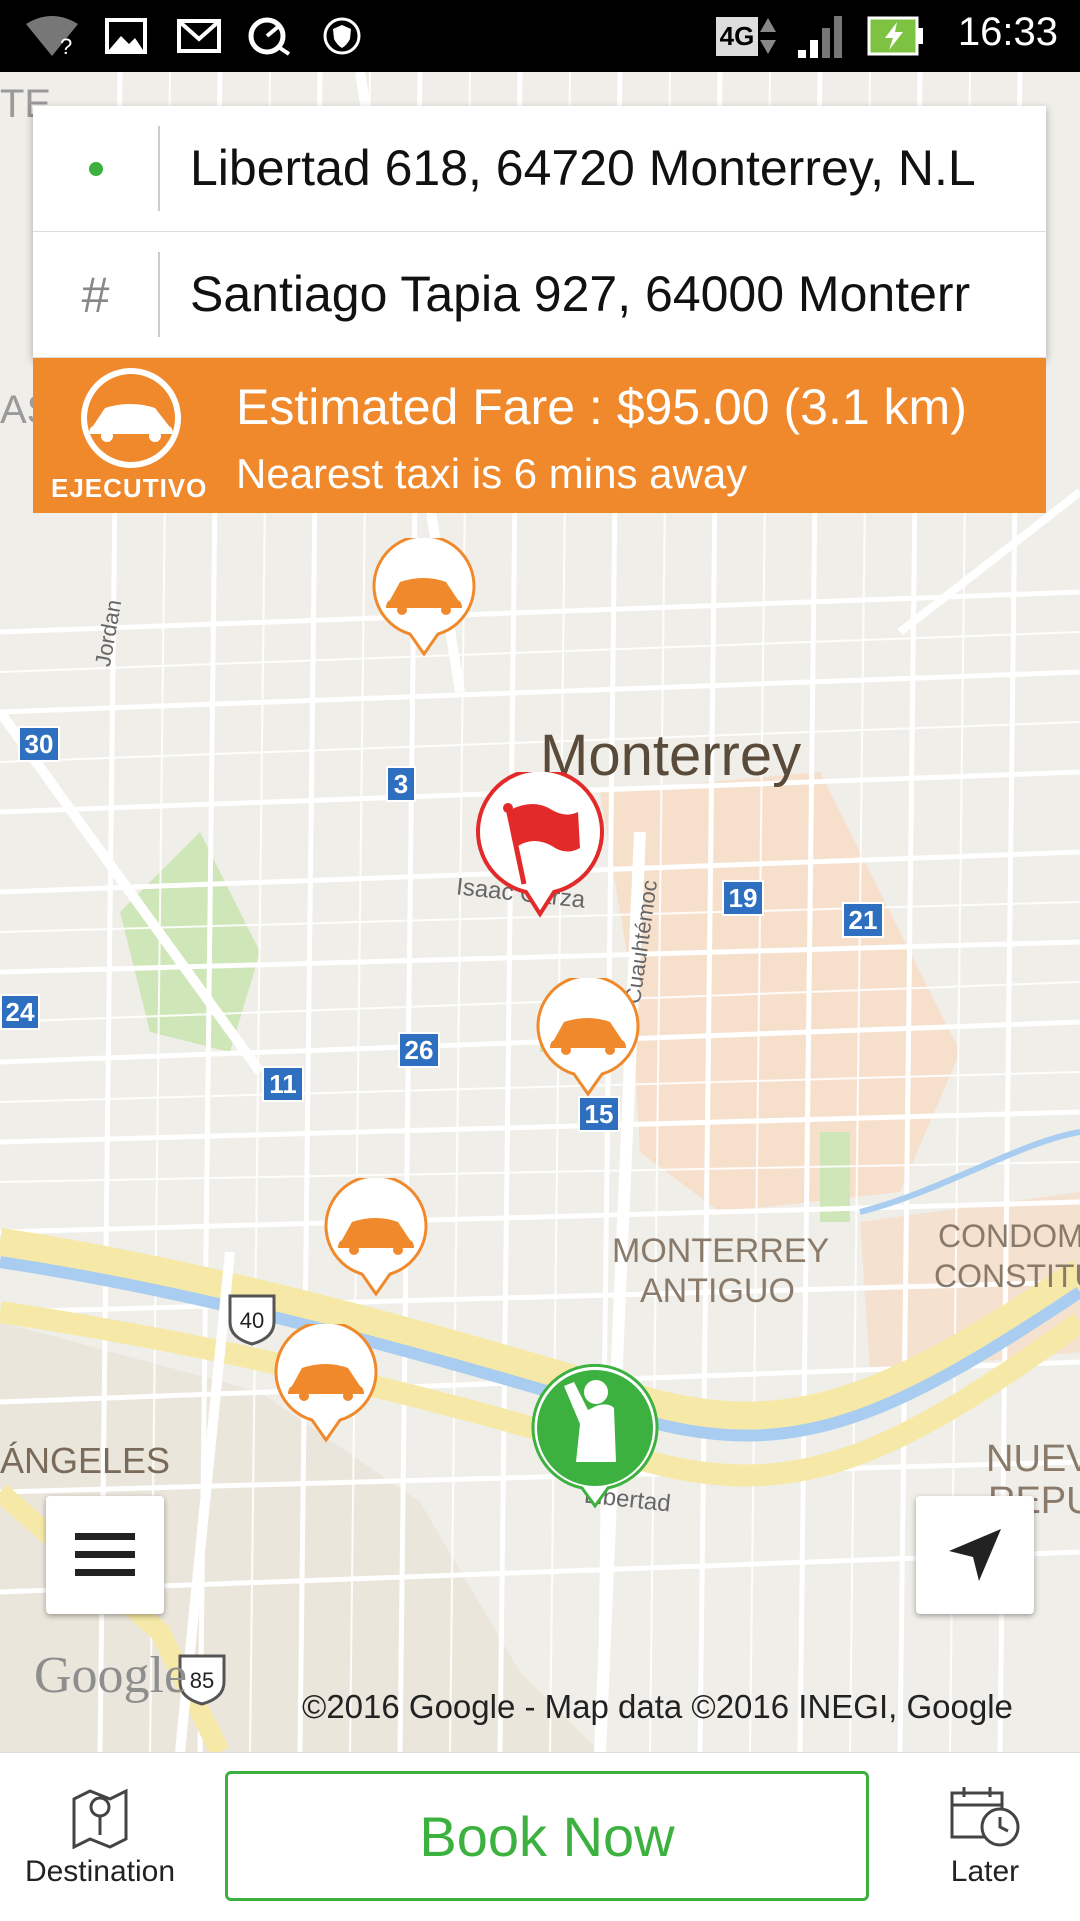 The width and height of the screenshot is (1080, 1921). I want to click on estimated-fare-text: Estimated Fare : $95.00 (3.1 km), so click(601, 407).